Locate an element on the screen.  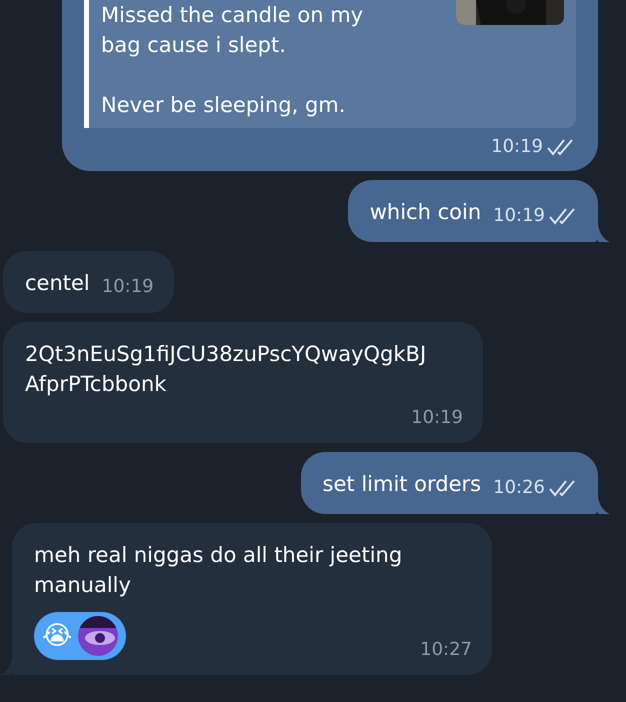
message-text: which coin is located at coordinates (426, 212).